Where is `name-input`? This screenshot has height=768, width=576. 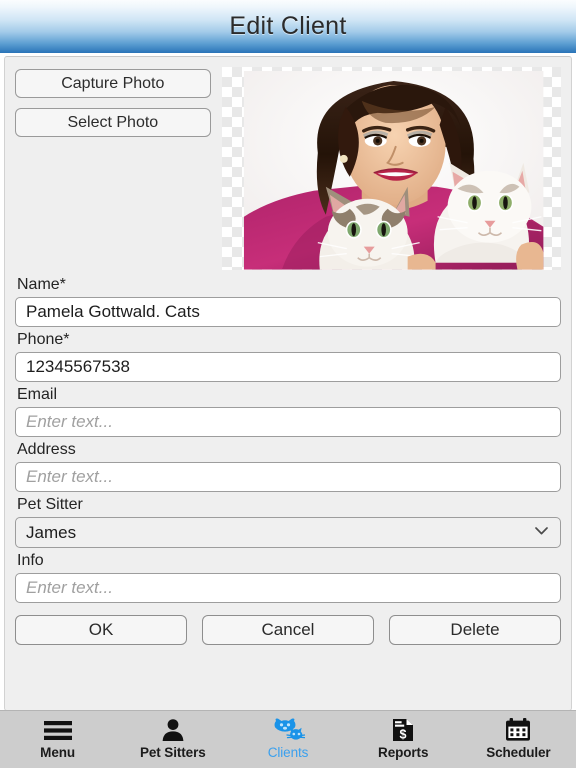 name-input is located at coordinates (288, 312).